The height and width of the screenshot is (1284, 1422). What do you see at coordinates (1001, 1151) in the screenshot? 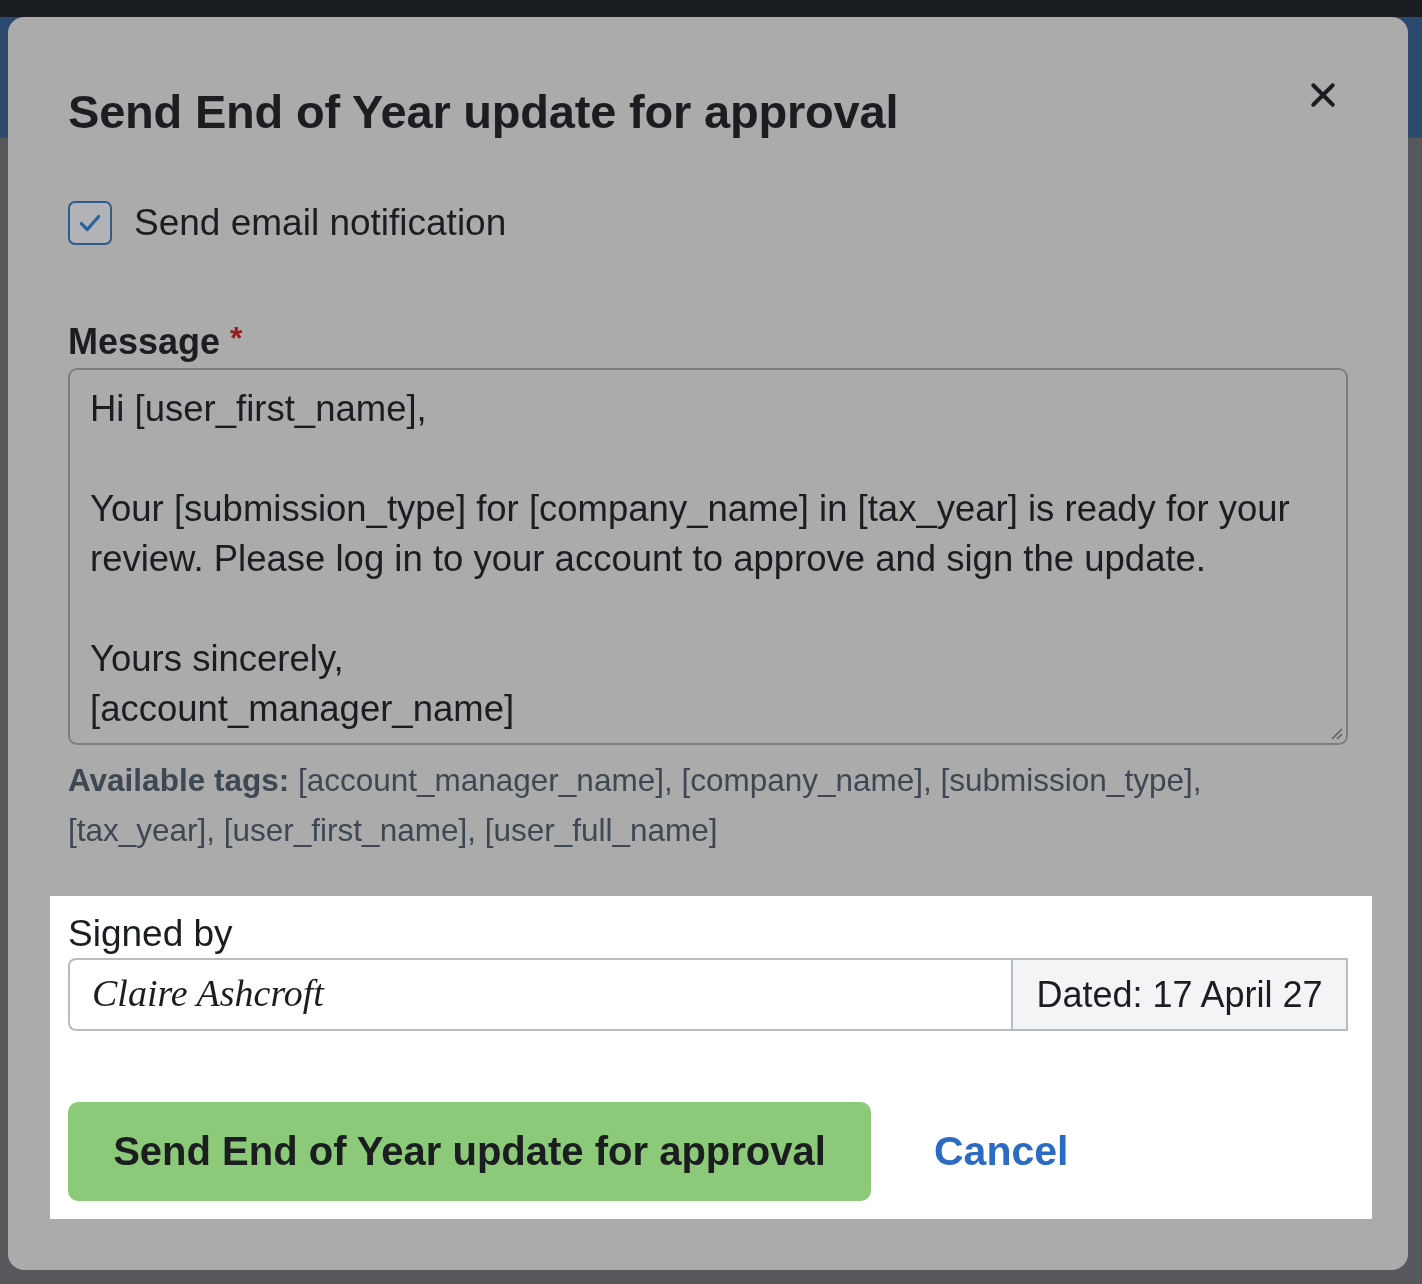
I see `cancel-link: Cancel` at bounding box center [1001, 1151].